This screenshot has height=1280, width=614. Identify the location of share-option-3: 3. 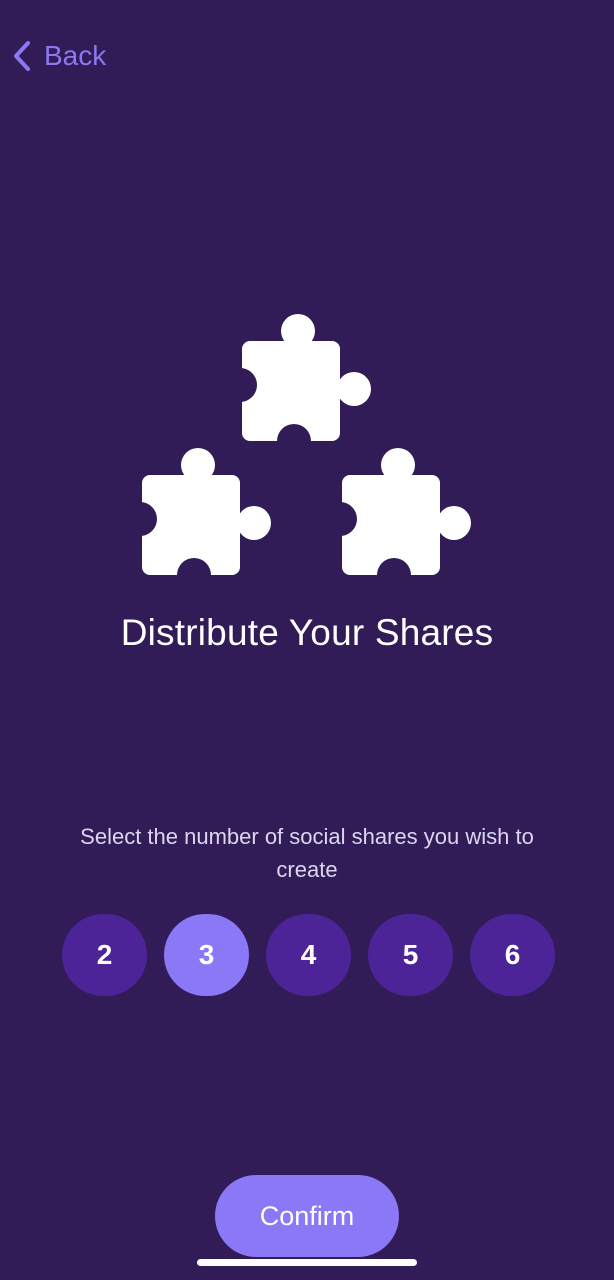
(206, 955).